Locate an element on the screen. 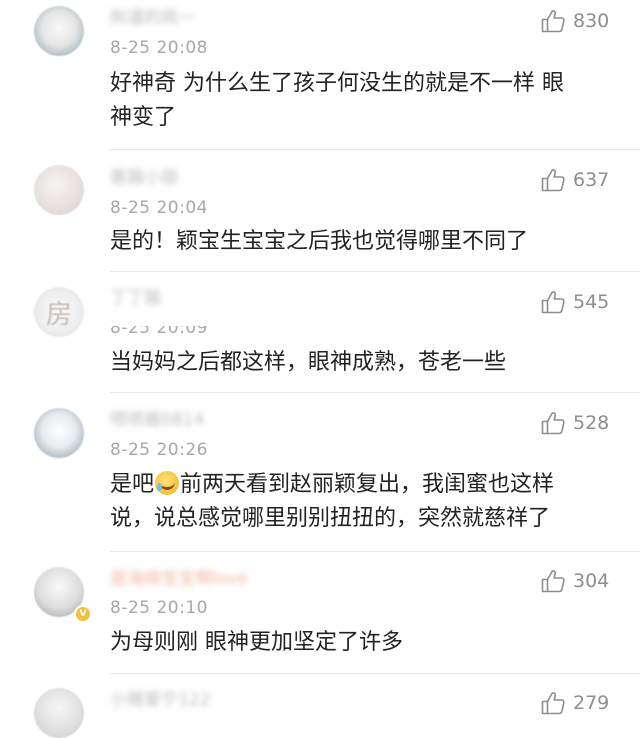 This screenshot has width=640, height=738. comment-text: 是吧 前两天看到赵丽颖复出，我闺蜜也这样 说，说总感觉哪里别别扭扭的，突然就慈祥了 is located at coordinates (360, 502).